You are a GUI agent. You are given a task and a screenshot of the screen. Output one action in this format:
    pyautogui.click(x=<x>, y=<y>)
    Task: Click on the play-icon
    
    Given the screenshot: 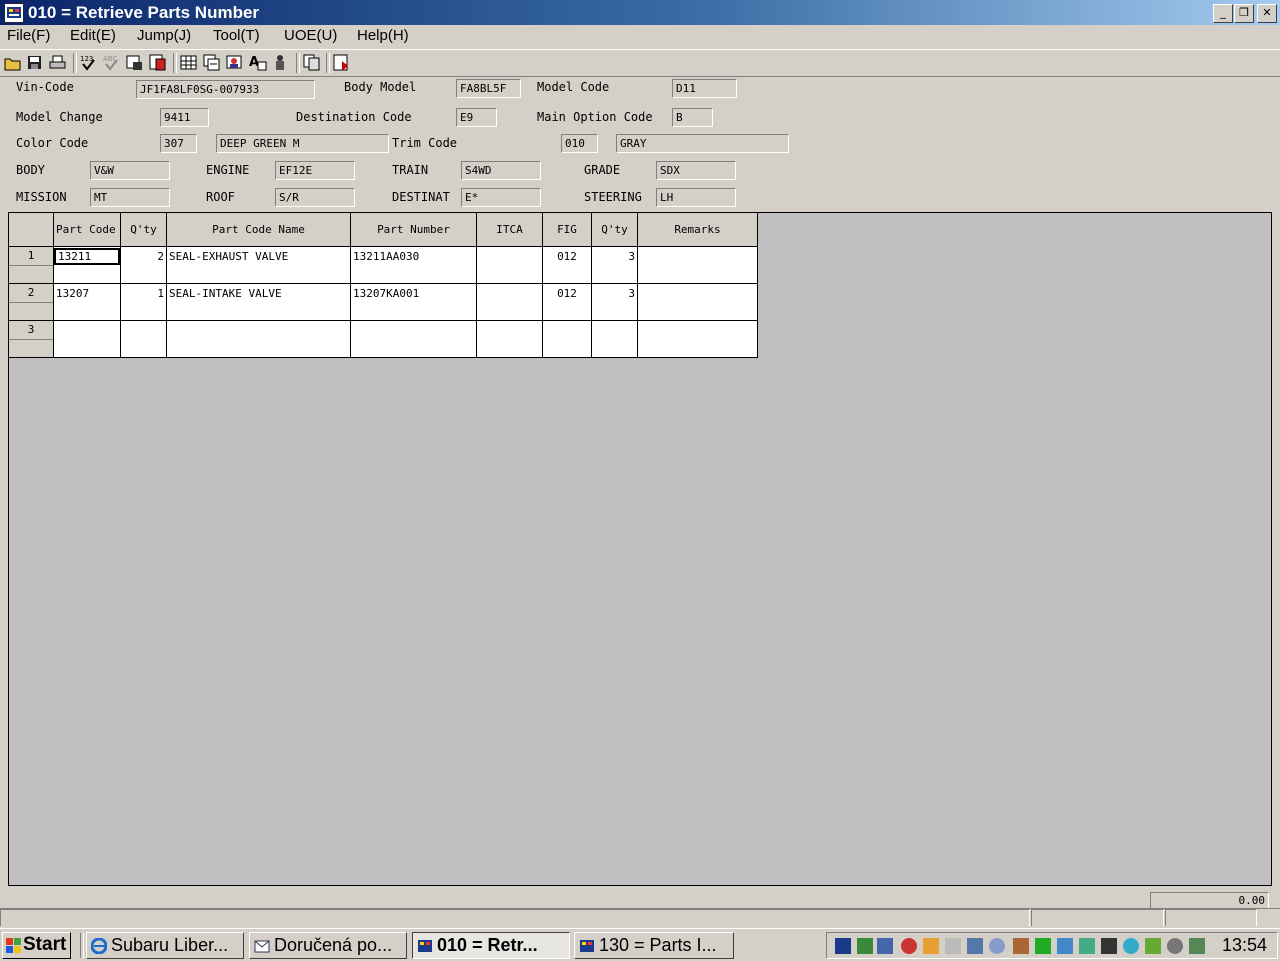 What is the action you would take?
    pyautogui.click(x=1043, y=946)
    